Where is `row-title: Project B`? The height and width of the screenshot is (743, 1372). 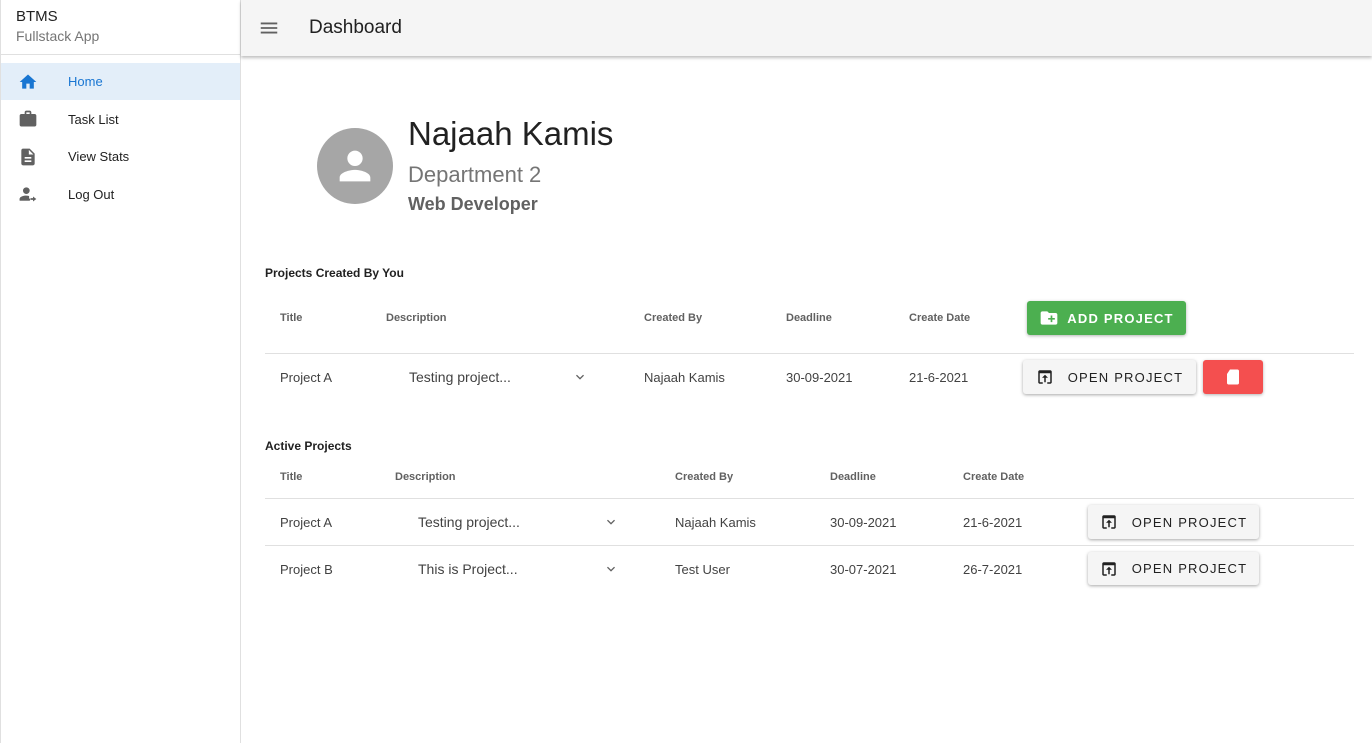
row-title: Project B is located at coordinates (306, 569).